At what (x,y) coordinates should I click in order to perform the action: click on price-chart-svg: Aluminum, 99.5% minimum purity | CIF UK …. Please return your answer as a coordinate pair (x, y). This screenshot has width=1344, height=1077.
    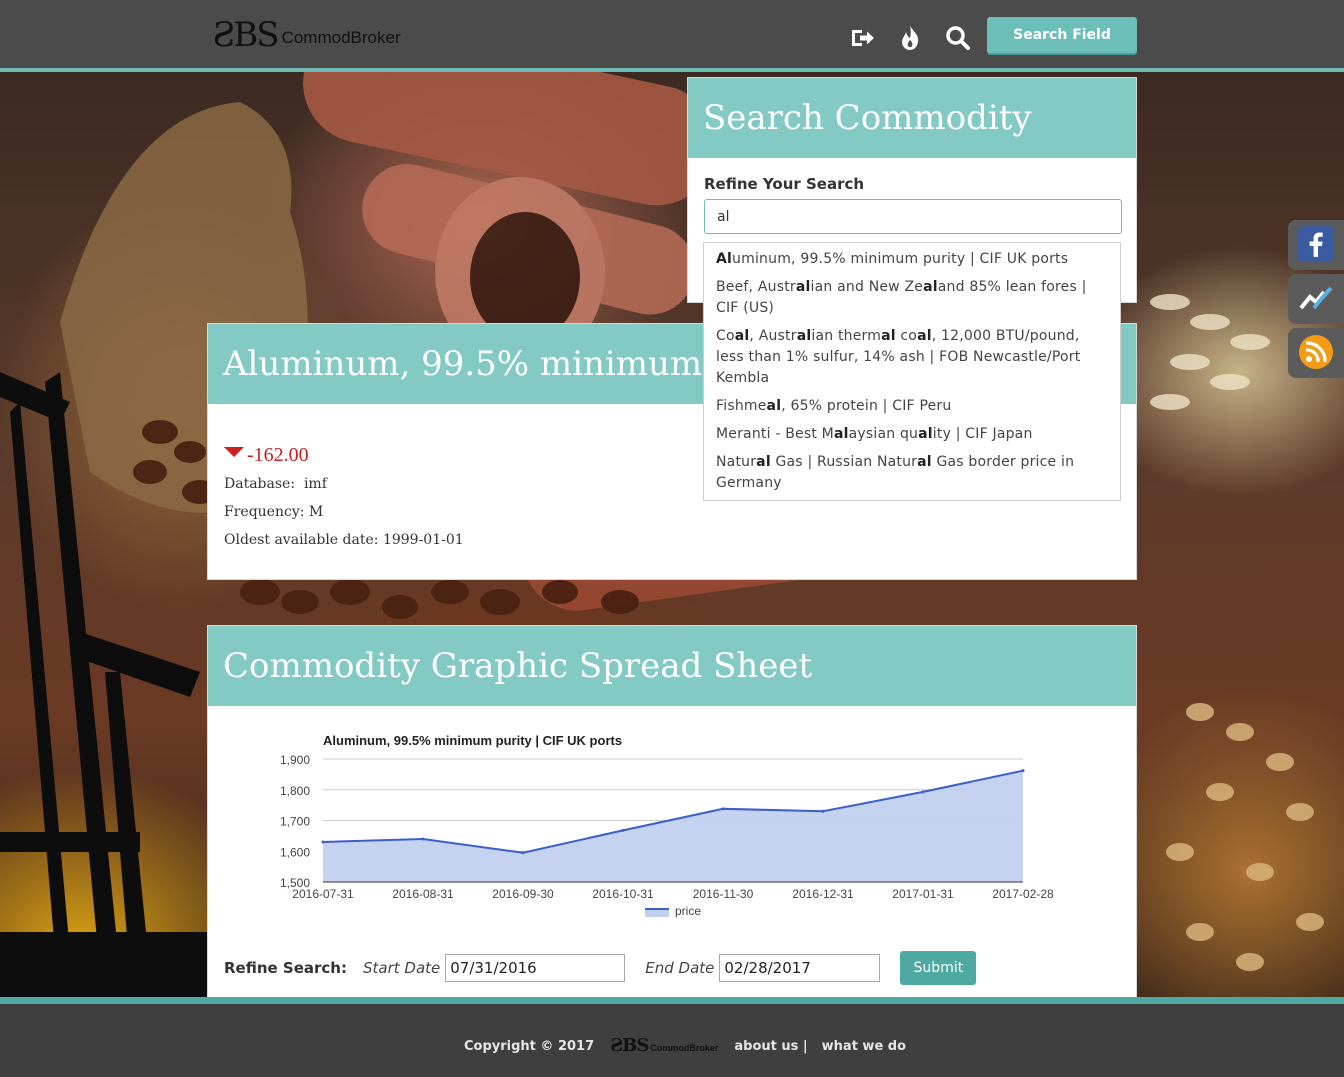
    Looking at the image, I should click on (667, 825).